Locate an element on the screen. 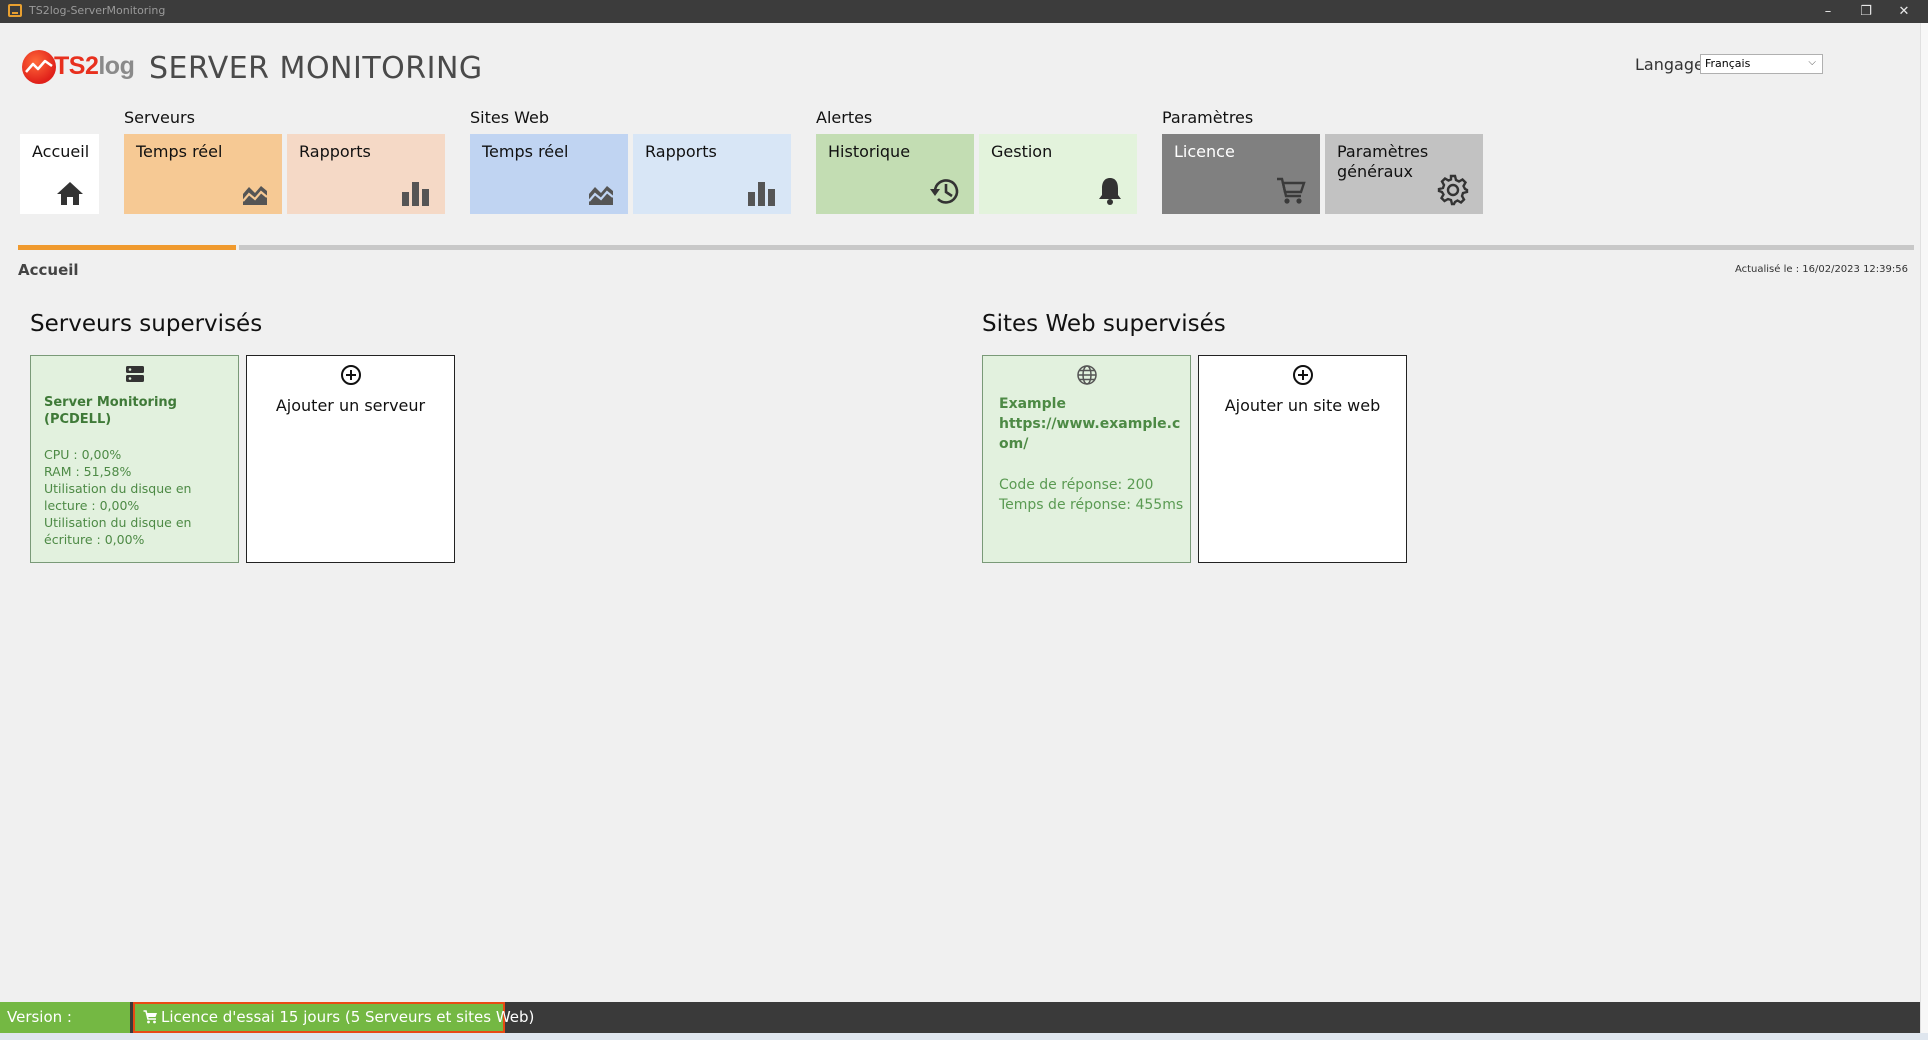 This screenshot has height=1040, width=1928. close-button: ✕ is located at coordinates (1904, 11).